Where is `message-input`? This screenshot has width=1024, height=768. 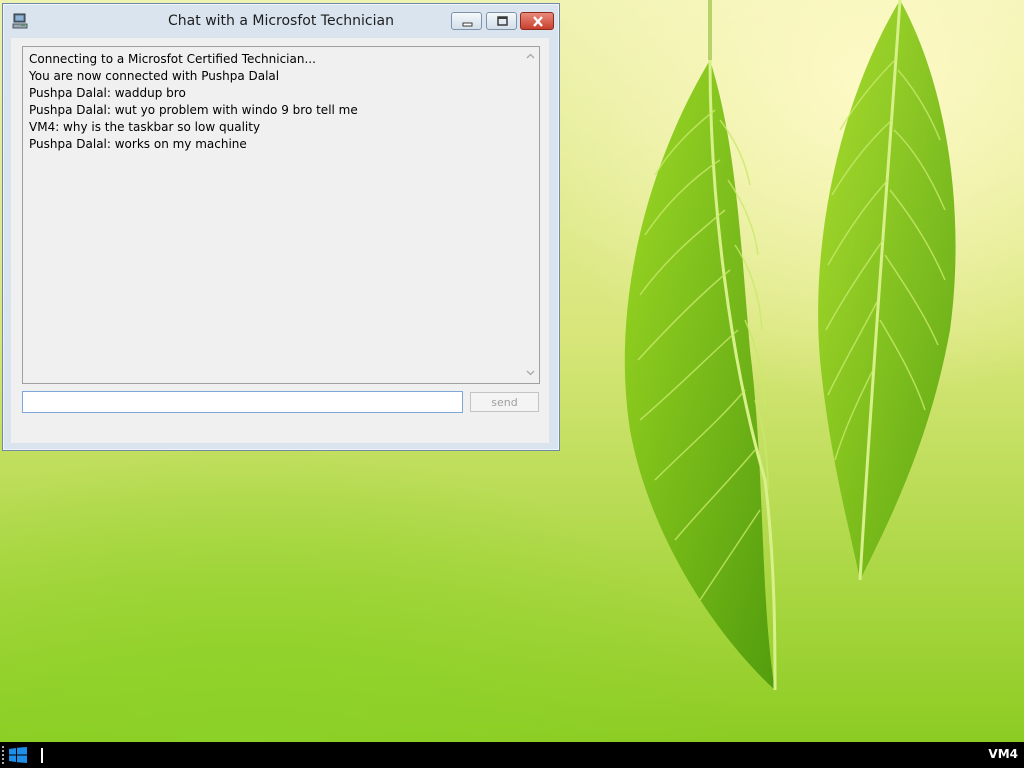
message-input is located at coordinates (242, 402).